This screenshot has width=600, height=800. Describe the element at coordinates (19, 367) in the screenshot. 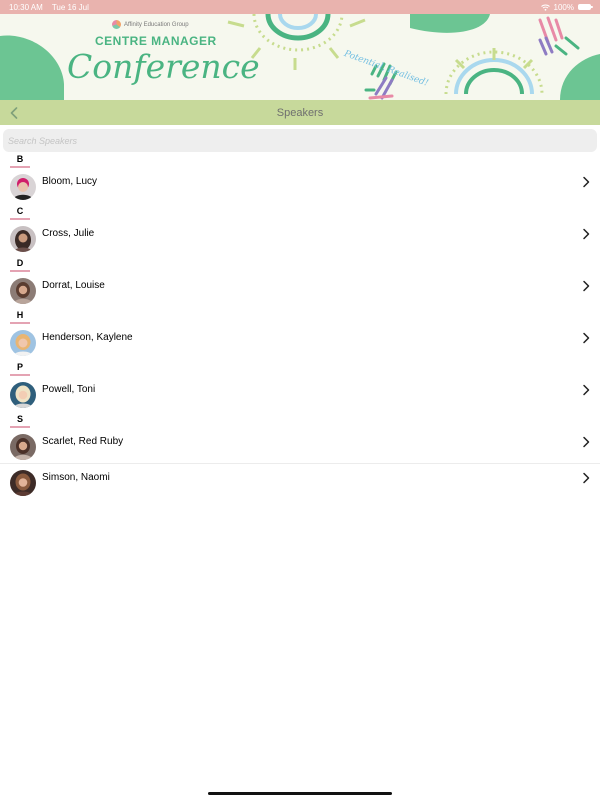

I see `section-letter: P` at that location.